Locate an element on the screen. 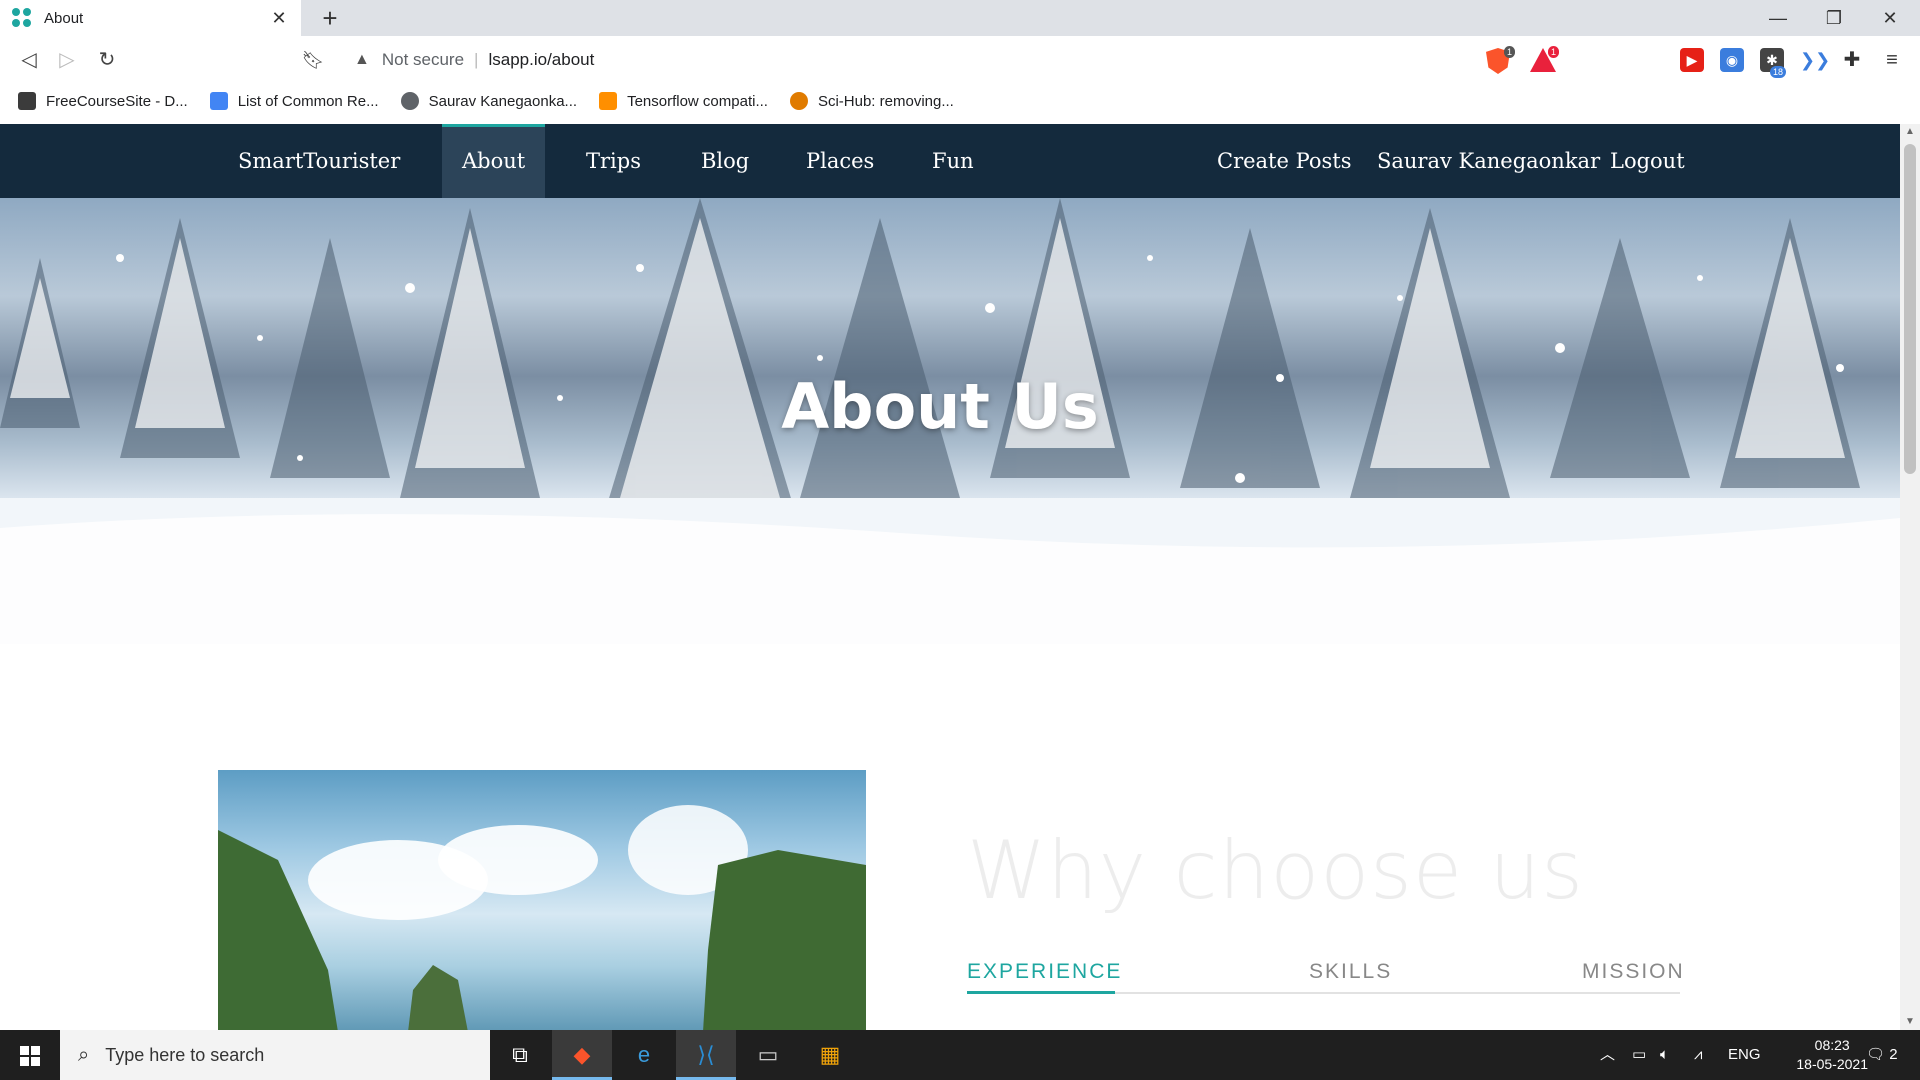 This screenshot has height=1080, width=1920. close-window-icon: ✕ is located at coordinates (1890, 18).